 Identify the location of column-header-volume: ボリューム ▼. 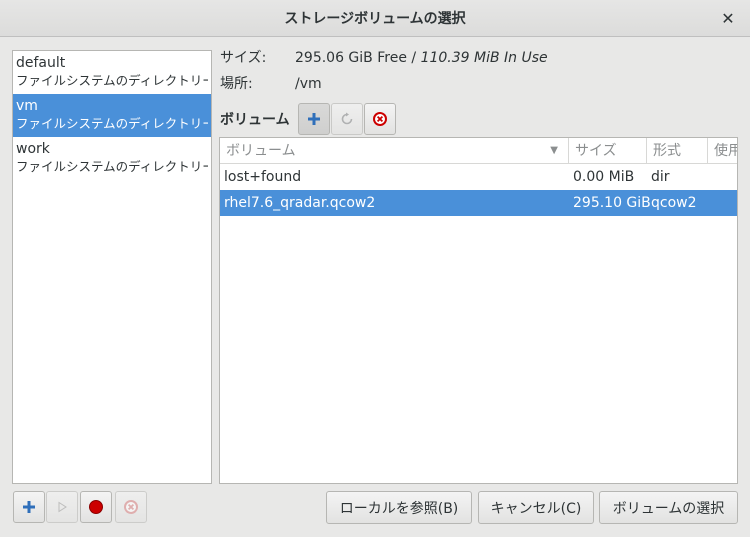
(394, 151).